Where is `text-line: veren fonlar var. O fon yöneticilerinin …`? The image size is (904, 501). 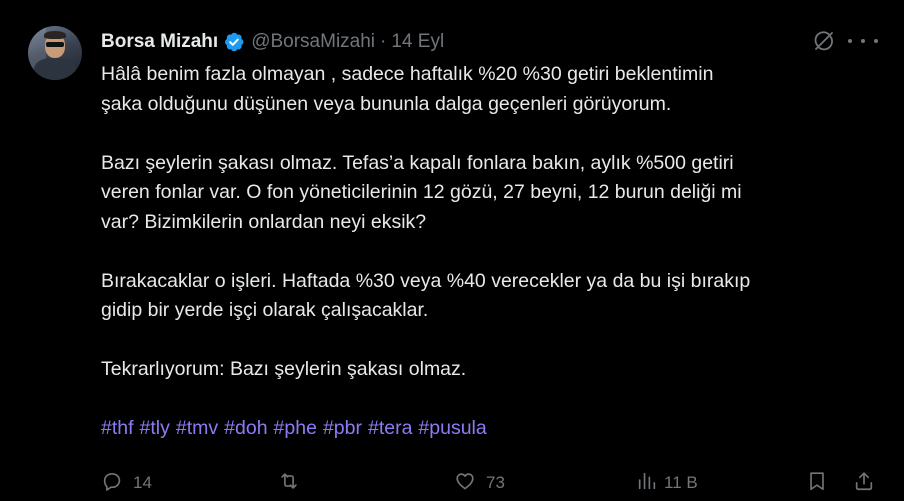
text-line: veren fonlar var. O fon yöneticilerinin … is located at coordinates (421, 192).